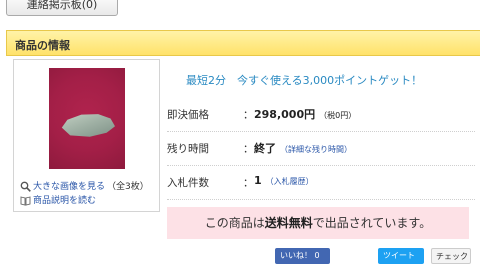 The image size is (480, 275). Describe the element at coordinates (25, 186) in the screenshot. I see `magnifier-icon` at that location.